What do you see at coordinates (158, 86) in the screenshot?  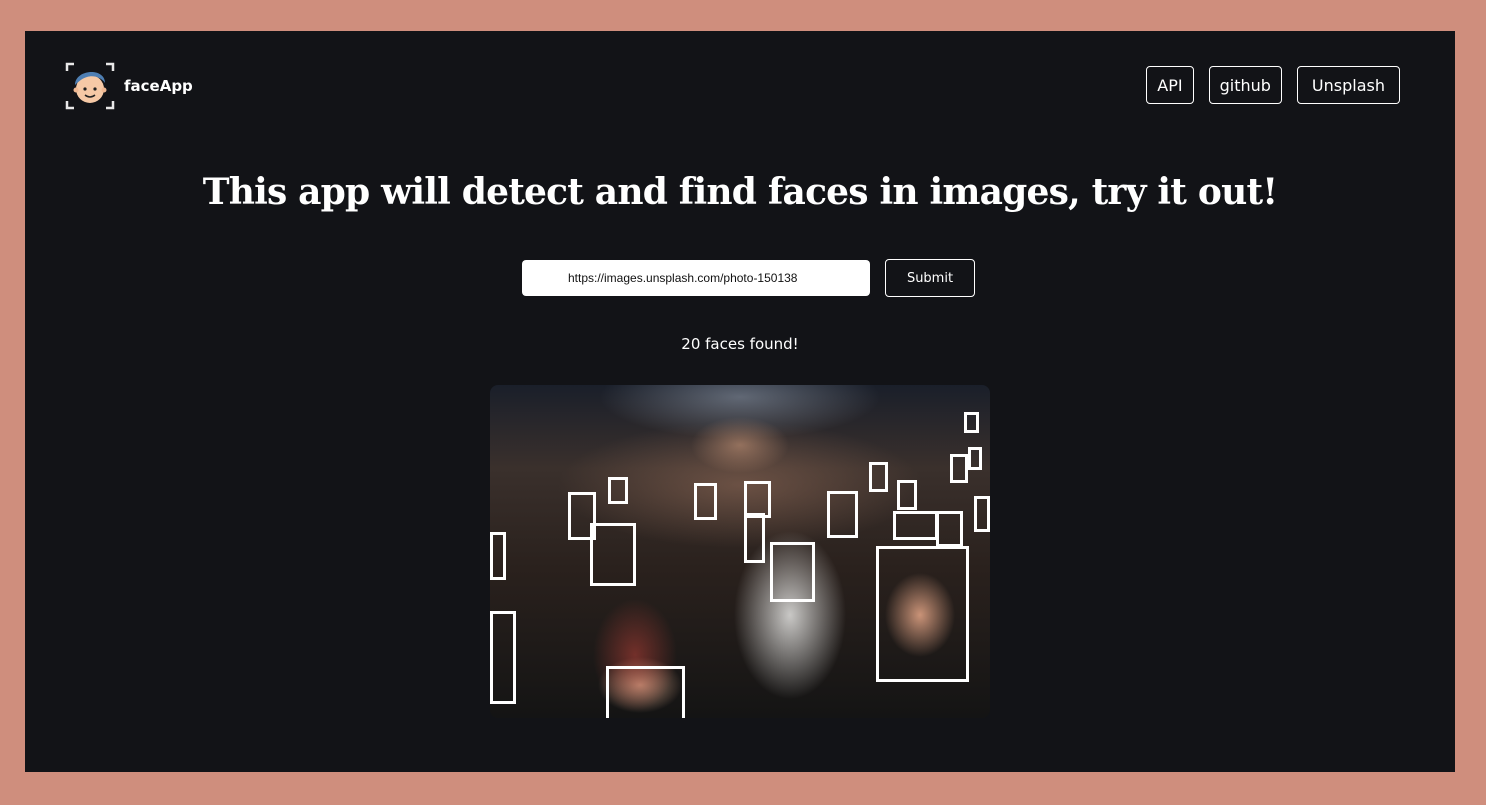 I see `brand-name: faceApp` at bounding box center [158, 86].